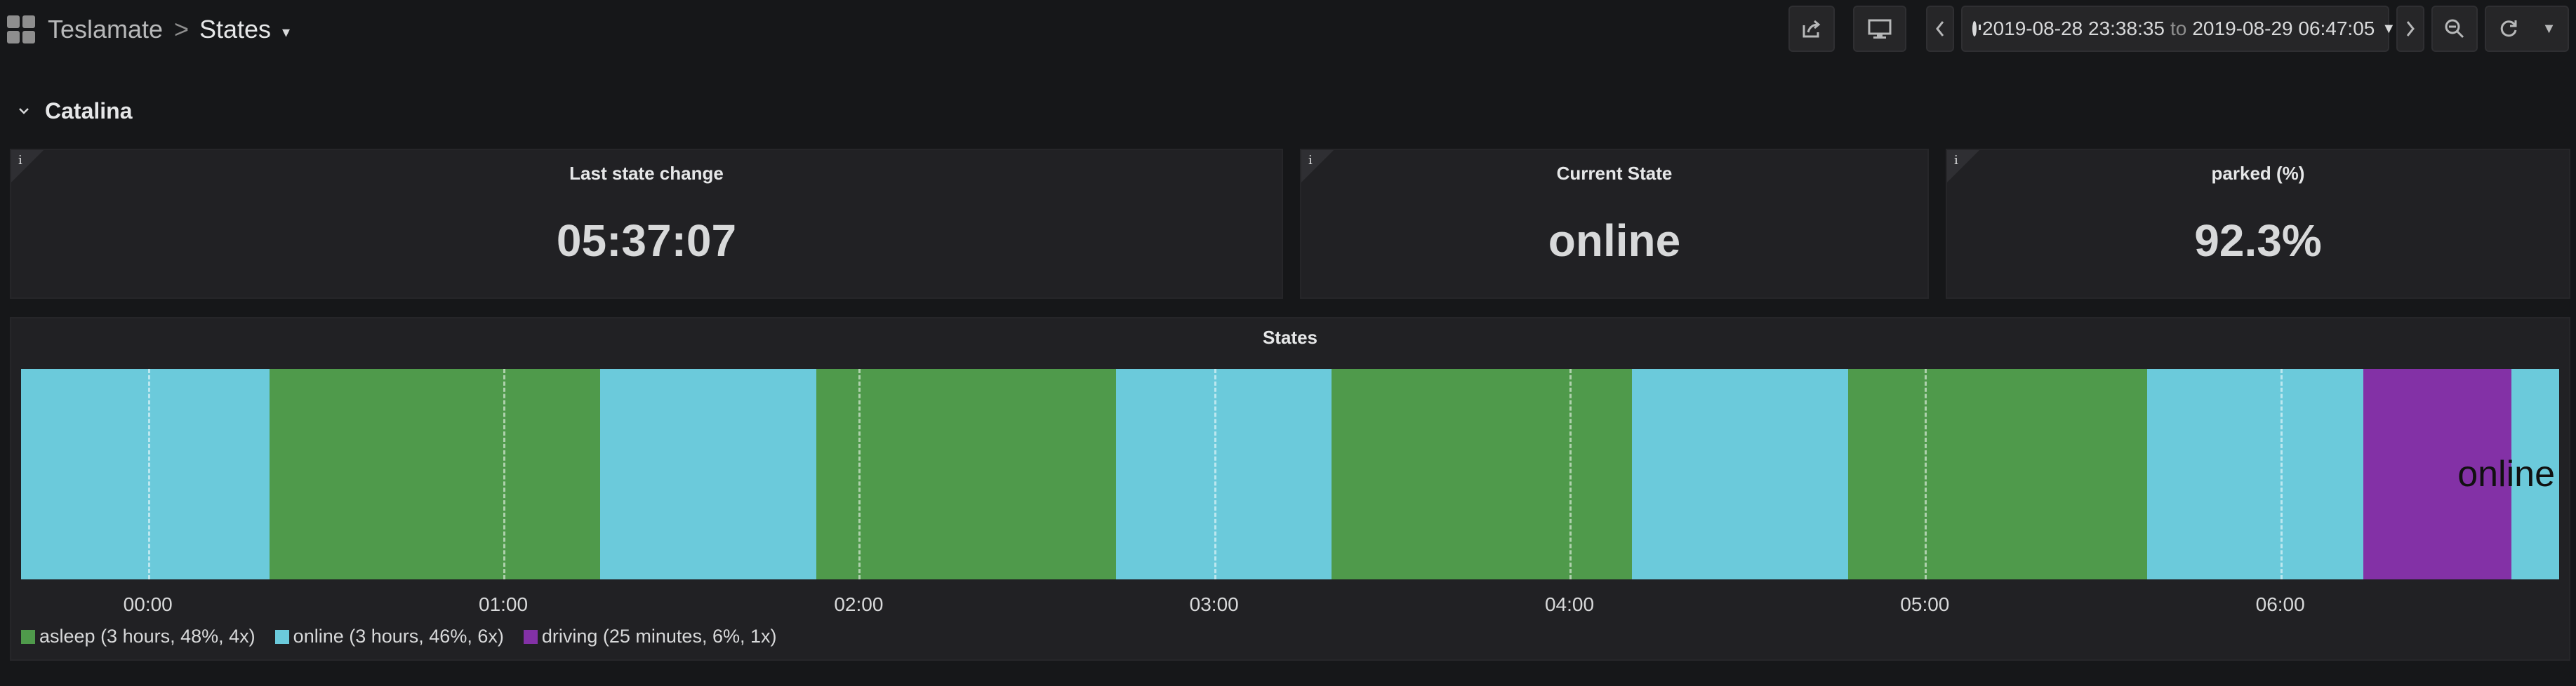 This screenshot has width=2576, height=686. I want to click on zoom-out-icon, so click(2455, 29).